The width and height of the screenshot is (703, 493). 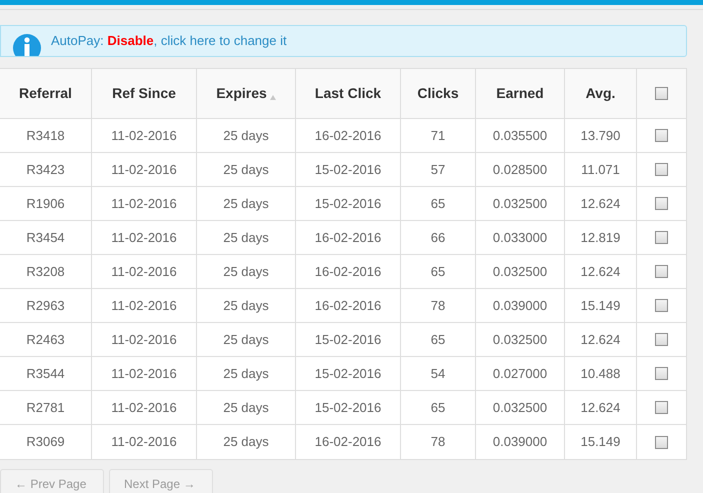 I want to click on table-cell-text: R3544, so click(x=45, y=373).